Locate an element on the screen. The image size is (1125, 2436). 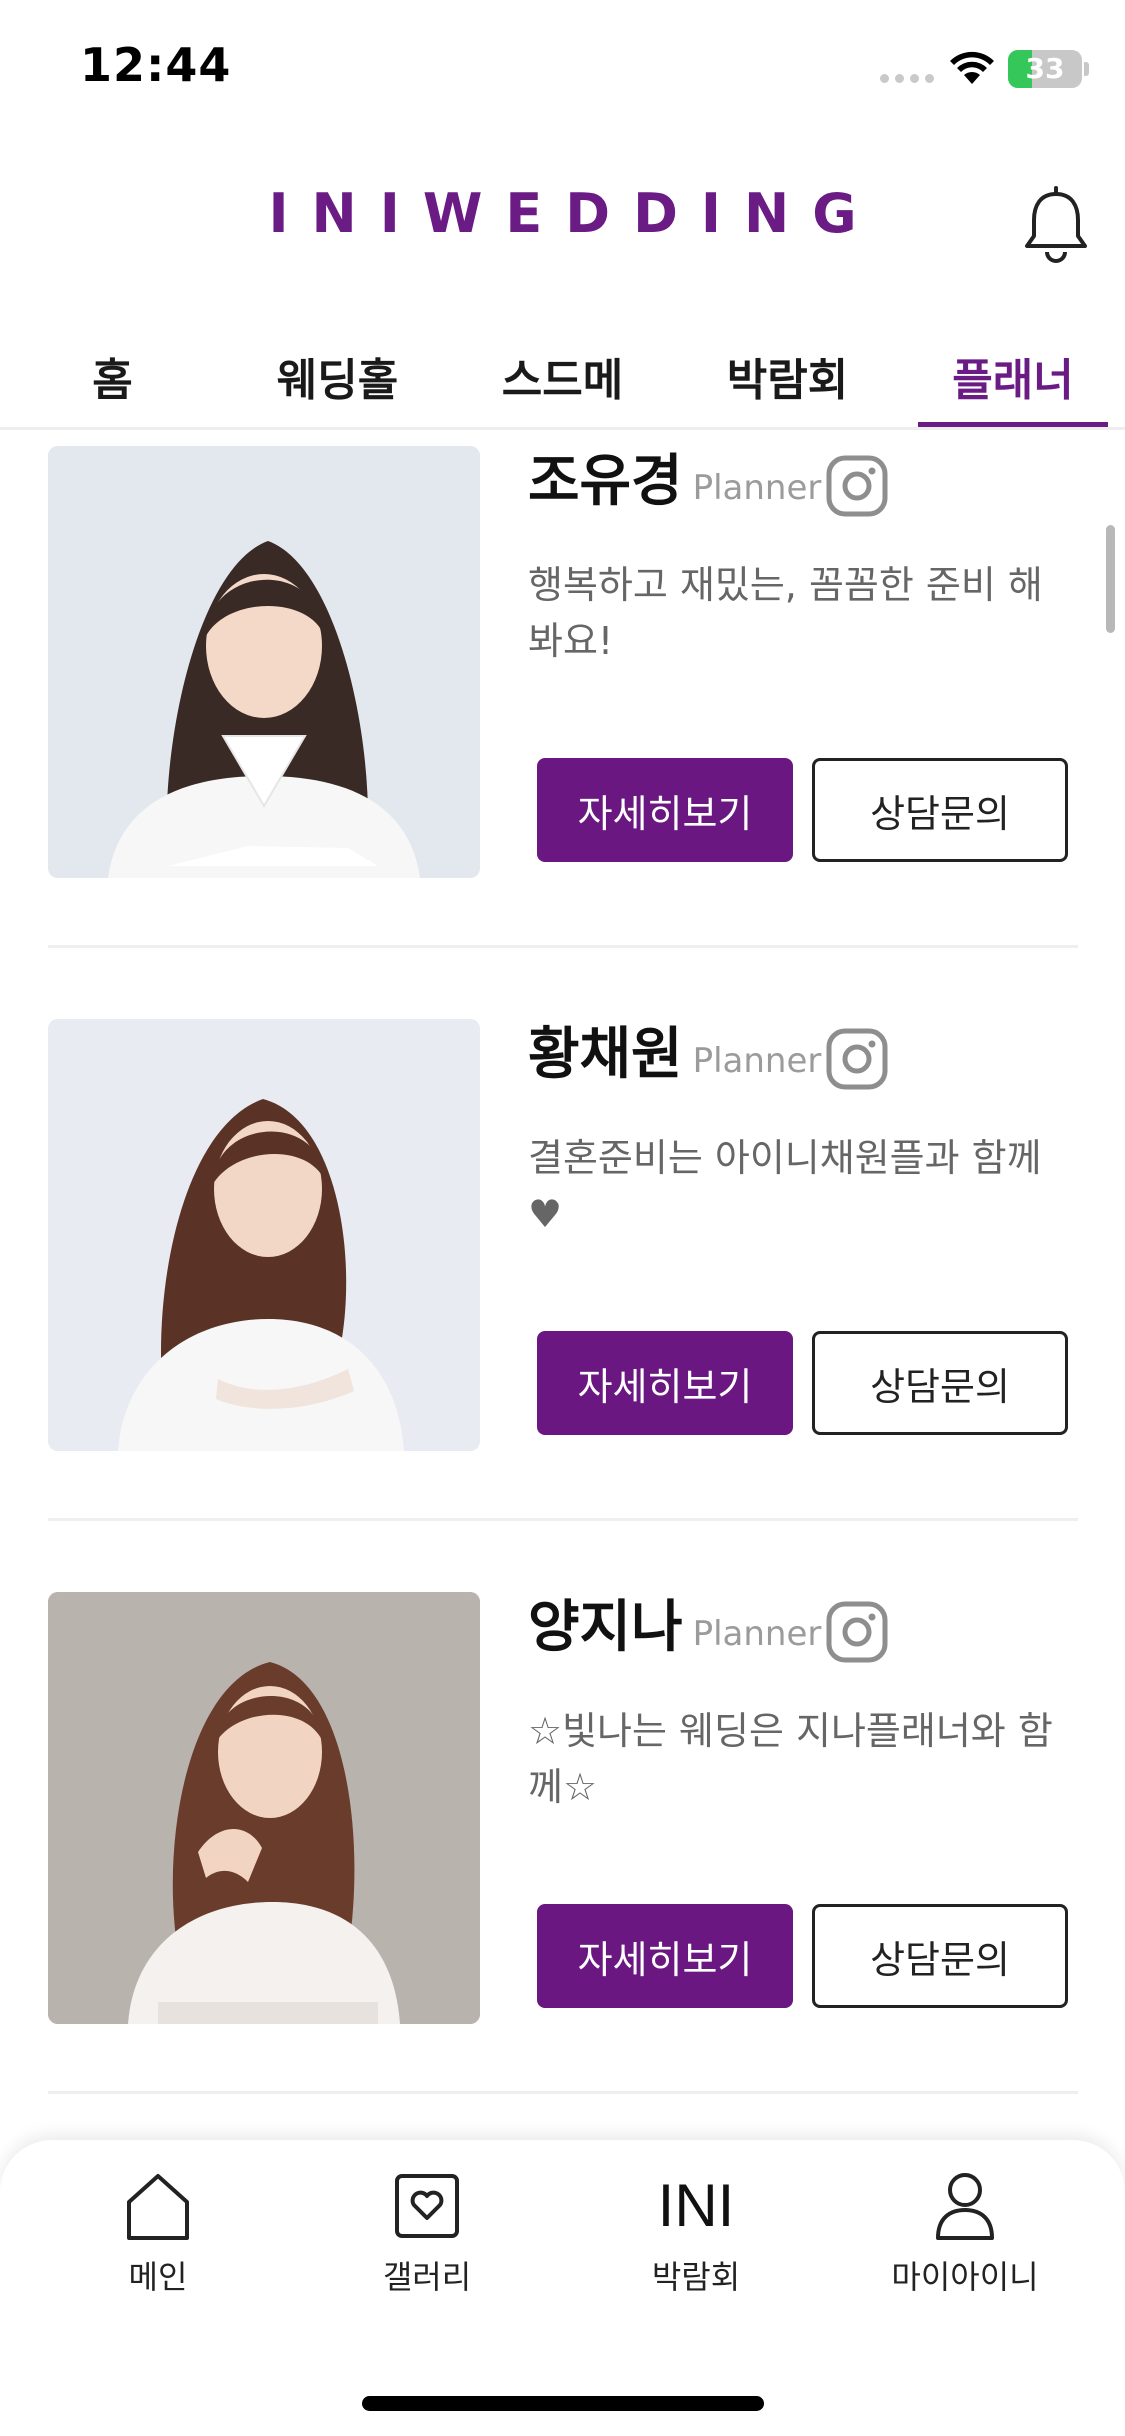
nav-main: 메인 is located at coordinates (158, 2243).